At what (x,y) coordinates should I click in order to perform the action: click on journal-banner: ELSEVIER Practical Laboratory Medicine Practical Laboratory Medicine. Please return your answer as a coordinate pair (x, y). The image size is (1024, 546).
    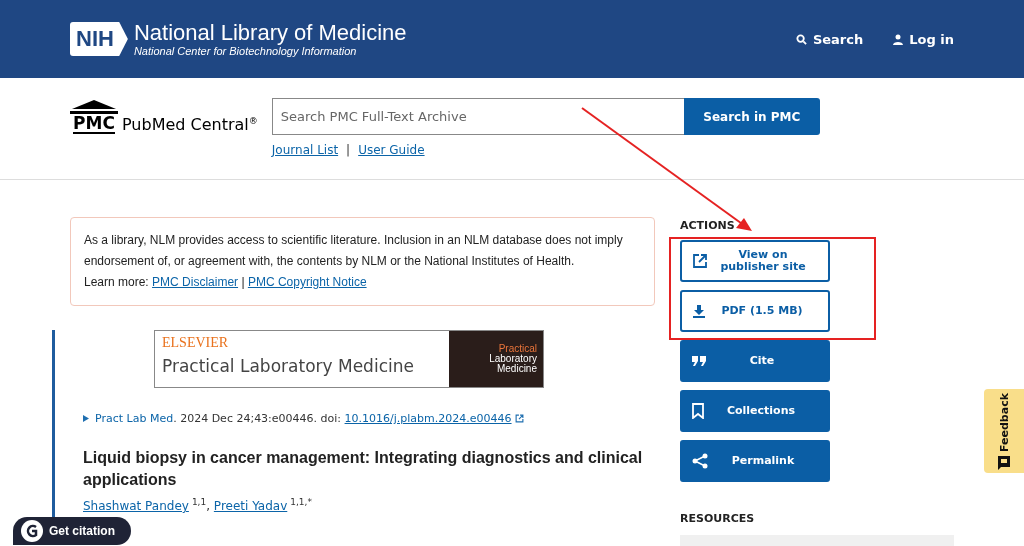
    Looking at the image, I should click on (349, 359).